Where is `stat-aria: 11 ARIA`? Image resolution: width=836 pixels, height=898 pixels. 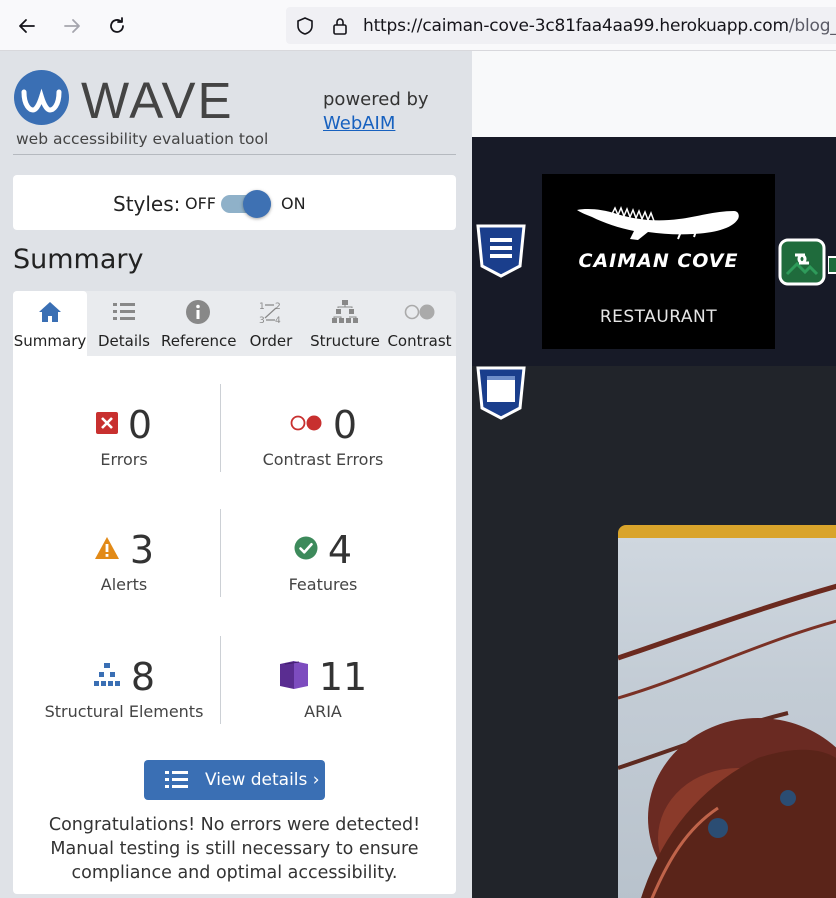
stat-aria: 11 ARIA is located at coordinates (323, 687).